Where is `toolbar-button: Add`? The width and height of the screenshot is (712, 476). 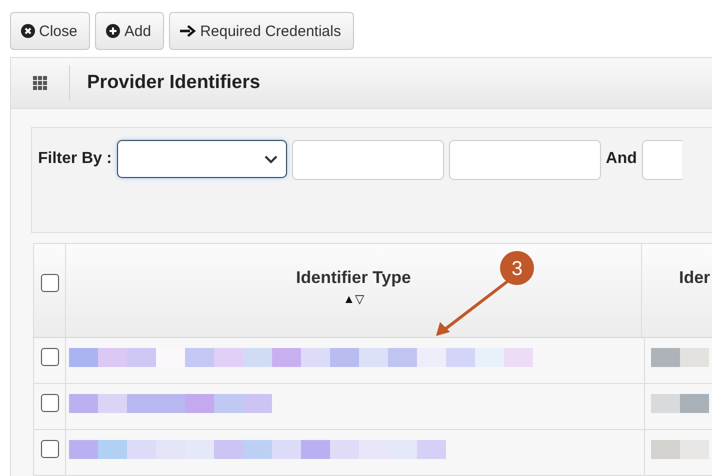 toolbar-button: Add is located at coordinates (129, 31).